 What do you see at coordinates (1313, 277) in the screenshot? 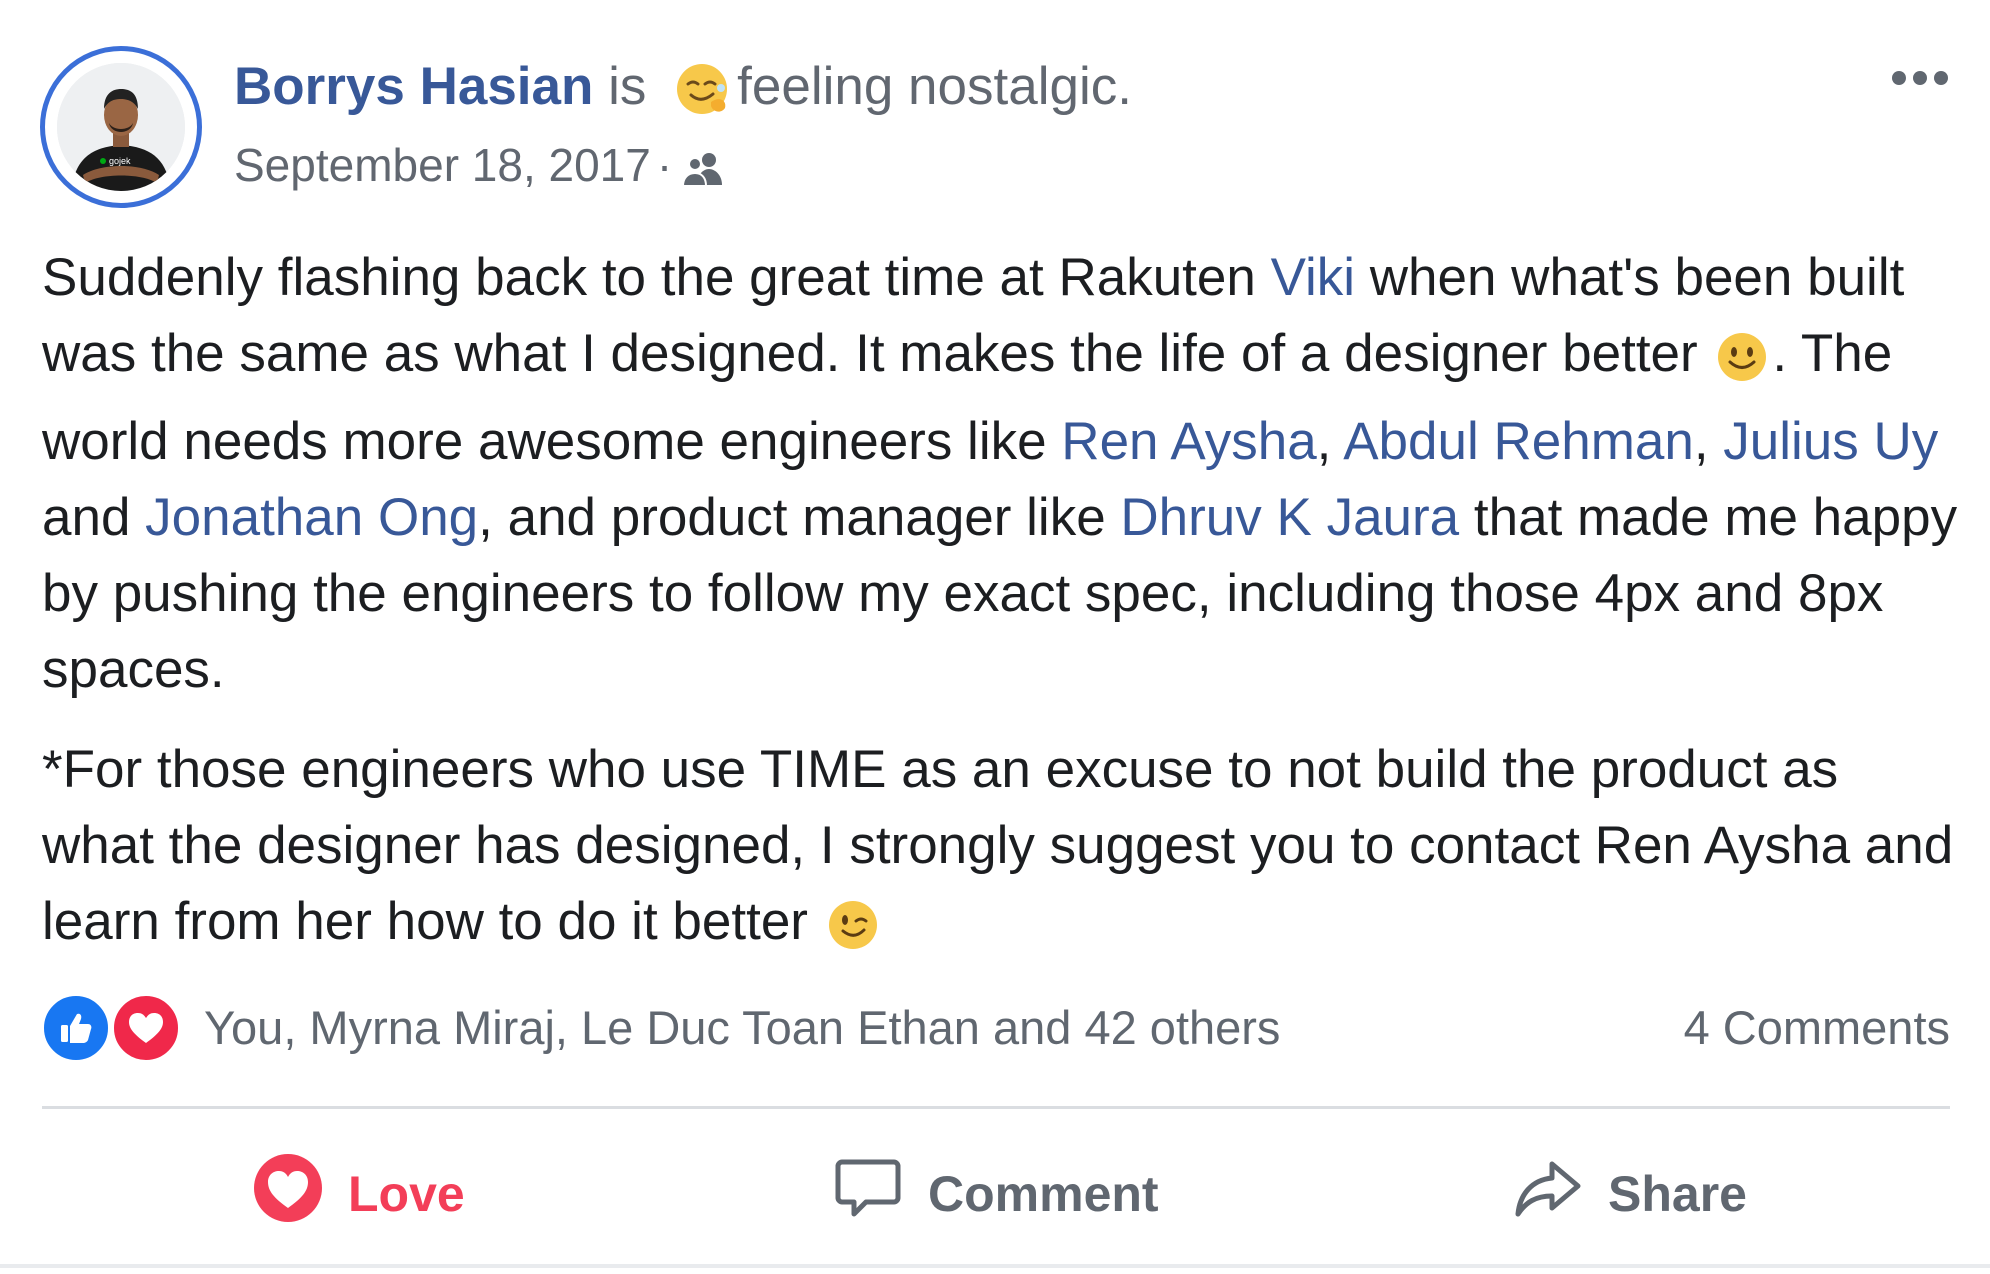
I see `tag-viki: Viki` at bounding box center [1313, 277].